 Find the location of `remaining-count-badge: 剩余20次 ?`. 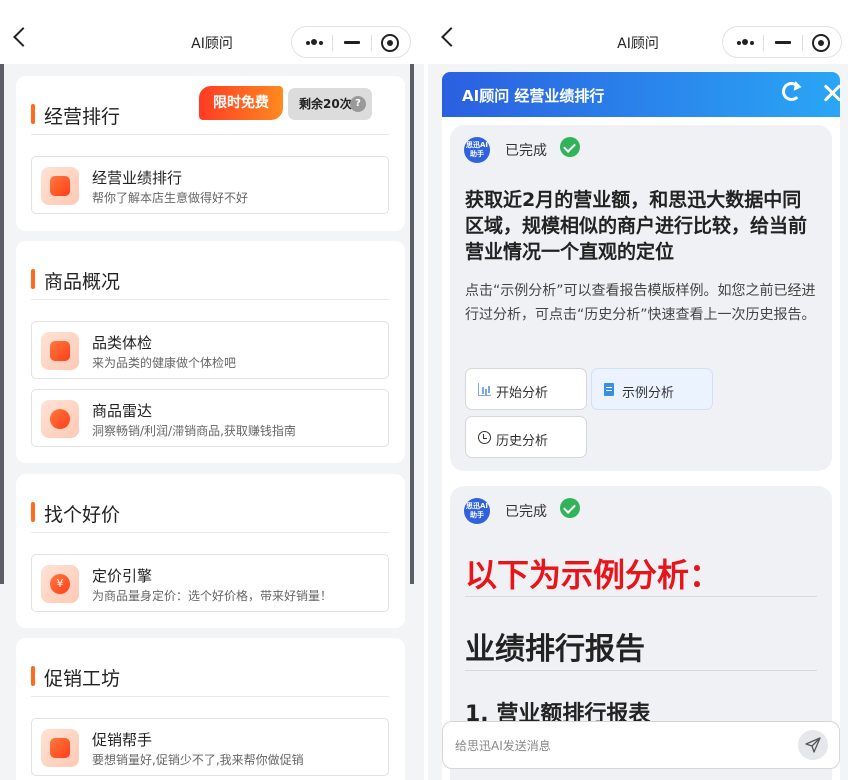

remaining-count-badge: 剩余20次 ? is located at coordinates (330, 104).